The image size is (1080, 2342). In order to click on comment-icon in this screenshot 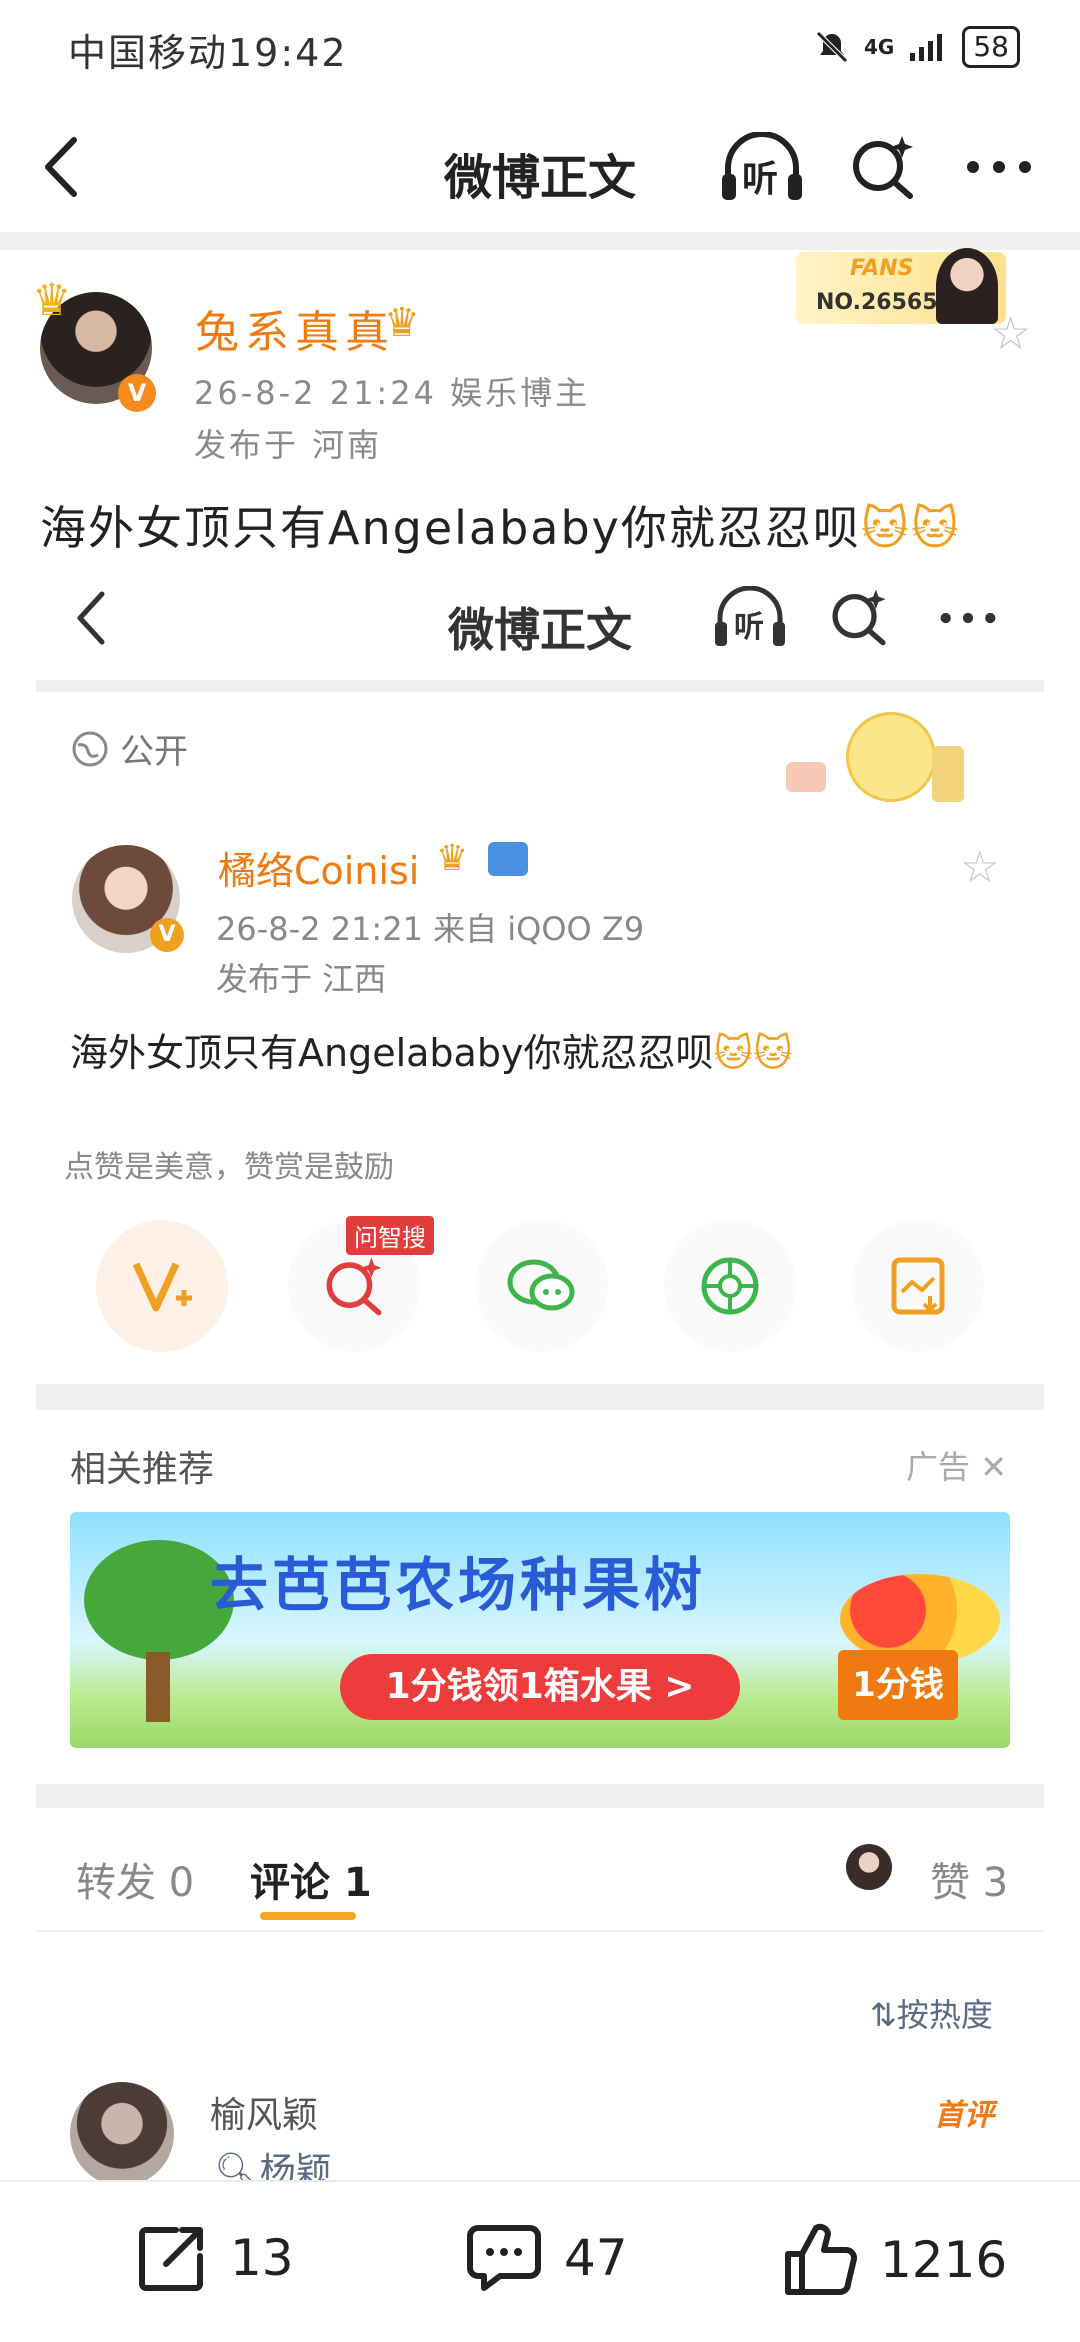, I will do `click(504, 2258)`.